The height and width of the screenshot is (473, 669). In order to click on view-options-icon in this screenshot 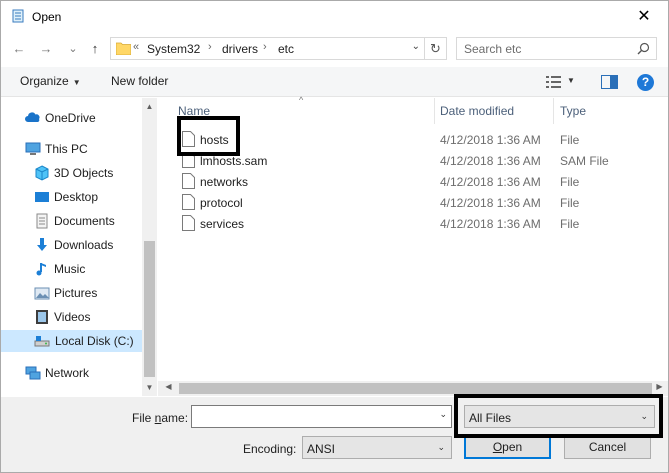, I will do `click(554, 82)`.